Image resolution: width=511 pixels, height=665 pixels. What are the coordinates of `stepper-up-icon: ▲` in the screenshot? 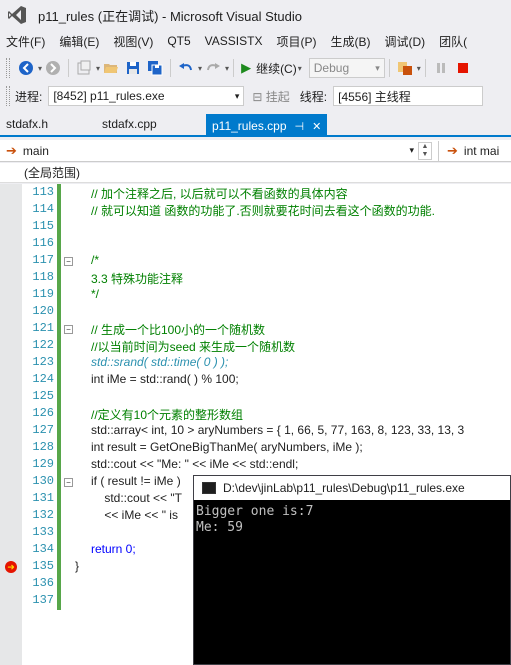 It's located at (425, 147).